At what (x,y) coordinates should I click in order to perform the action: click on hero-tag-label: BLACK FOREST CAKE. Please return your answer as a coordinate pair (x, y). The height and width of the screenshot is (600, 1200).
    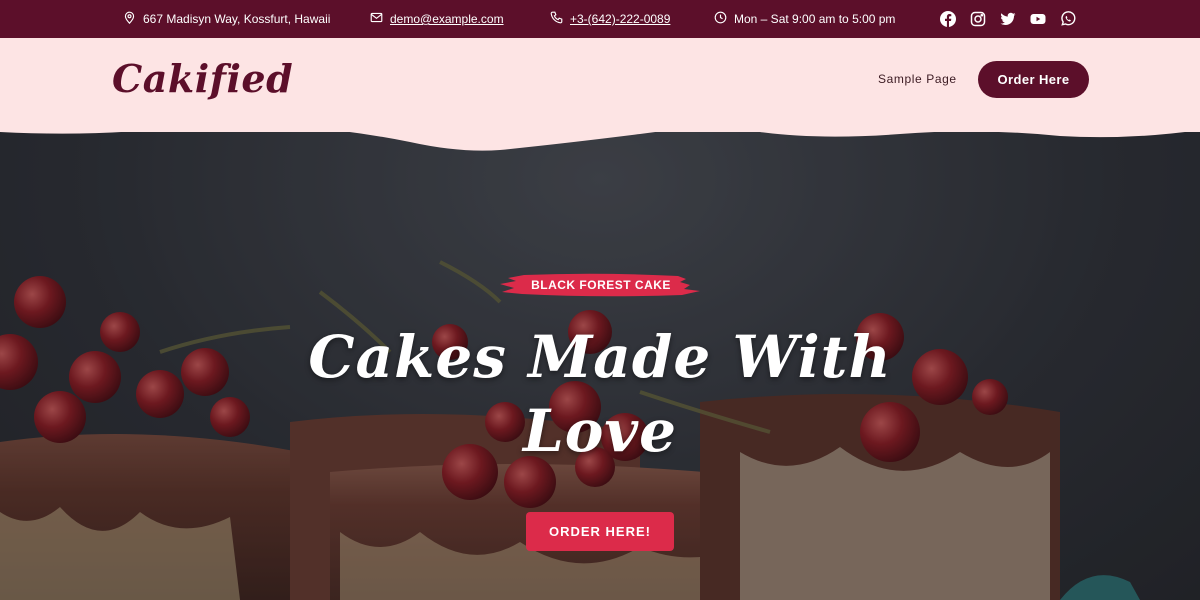
    Looking at the image, I should click on (601, 285).